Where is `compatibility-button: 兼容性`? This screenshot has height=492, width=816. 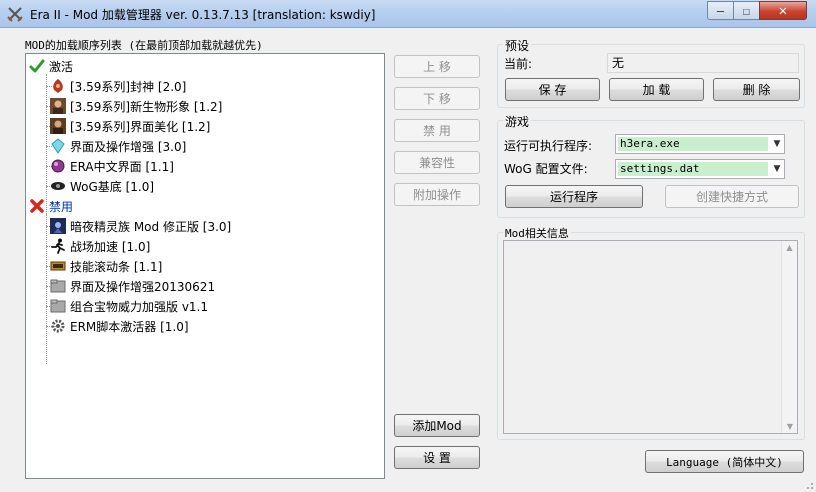
compatibility-button: 兼容性 is located at coordinates (437, 162).